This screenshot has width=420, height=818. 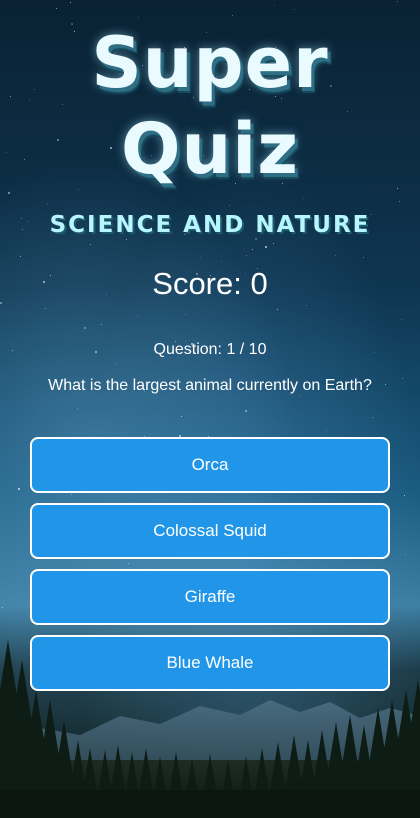 I want to click on answer-button-colossal-squid: Colossal Squid, so click(x=210, y=531).